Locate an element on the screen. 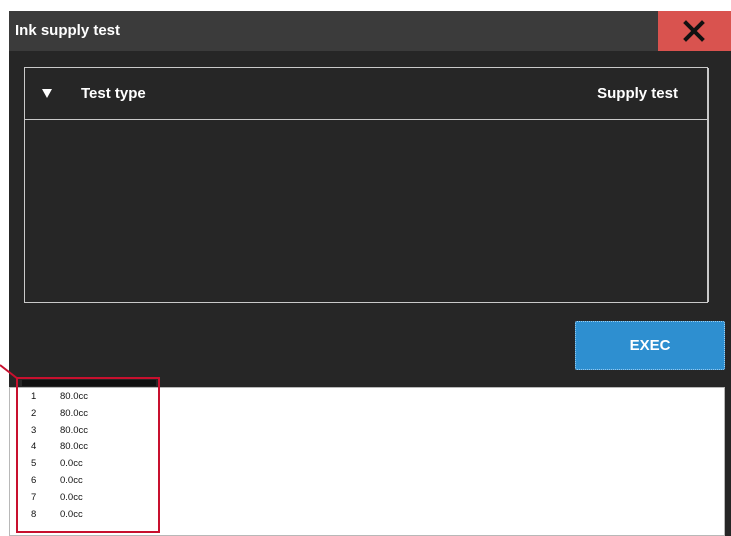 This screenshot has height=536, width=731. title-bar: Ink supply test is located at coordinates (370, 31).